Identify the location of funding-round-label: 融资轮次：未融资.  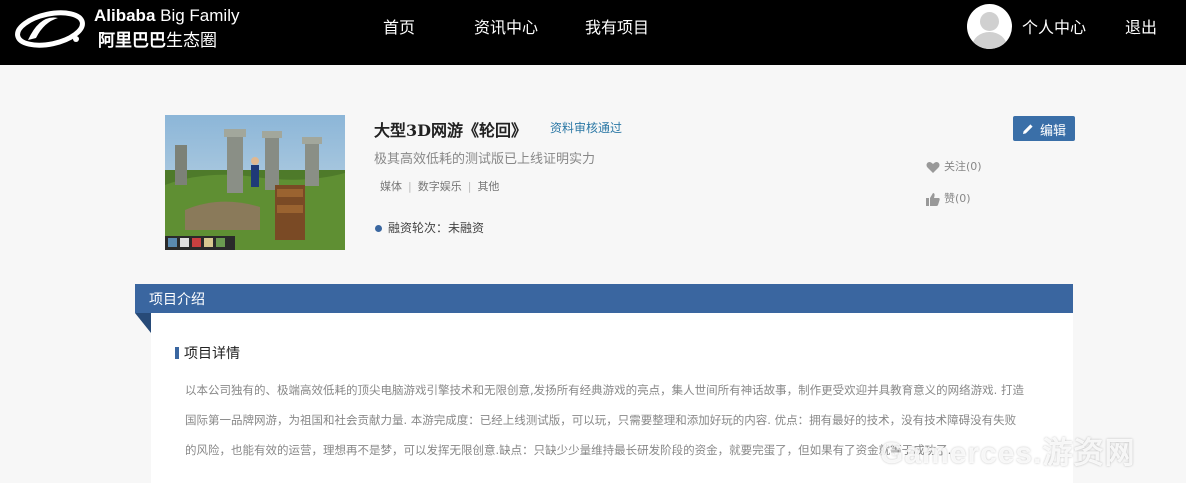
(436, 228).